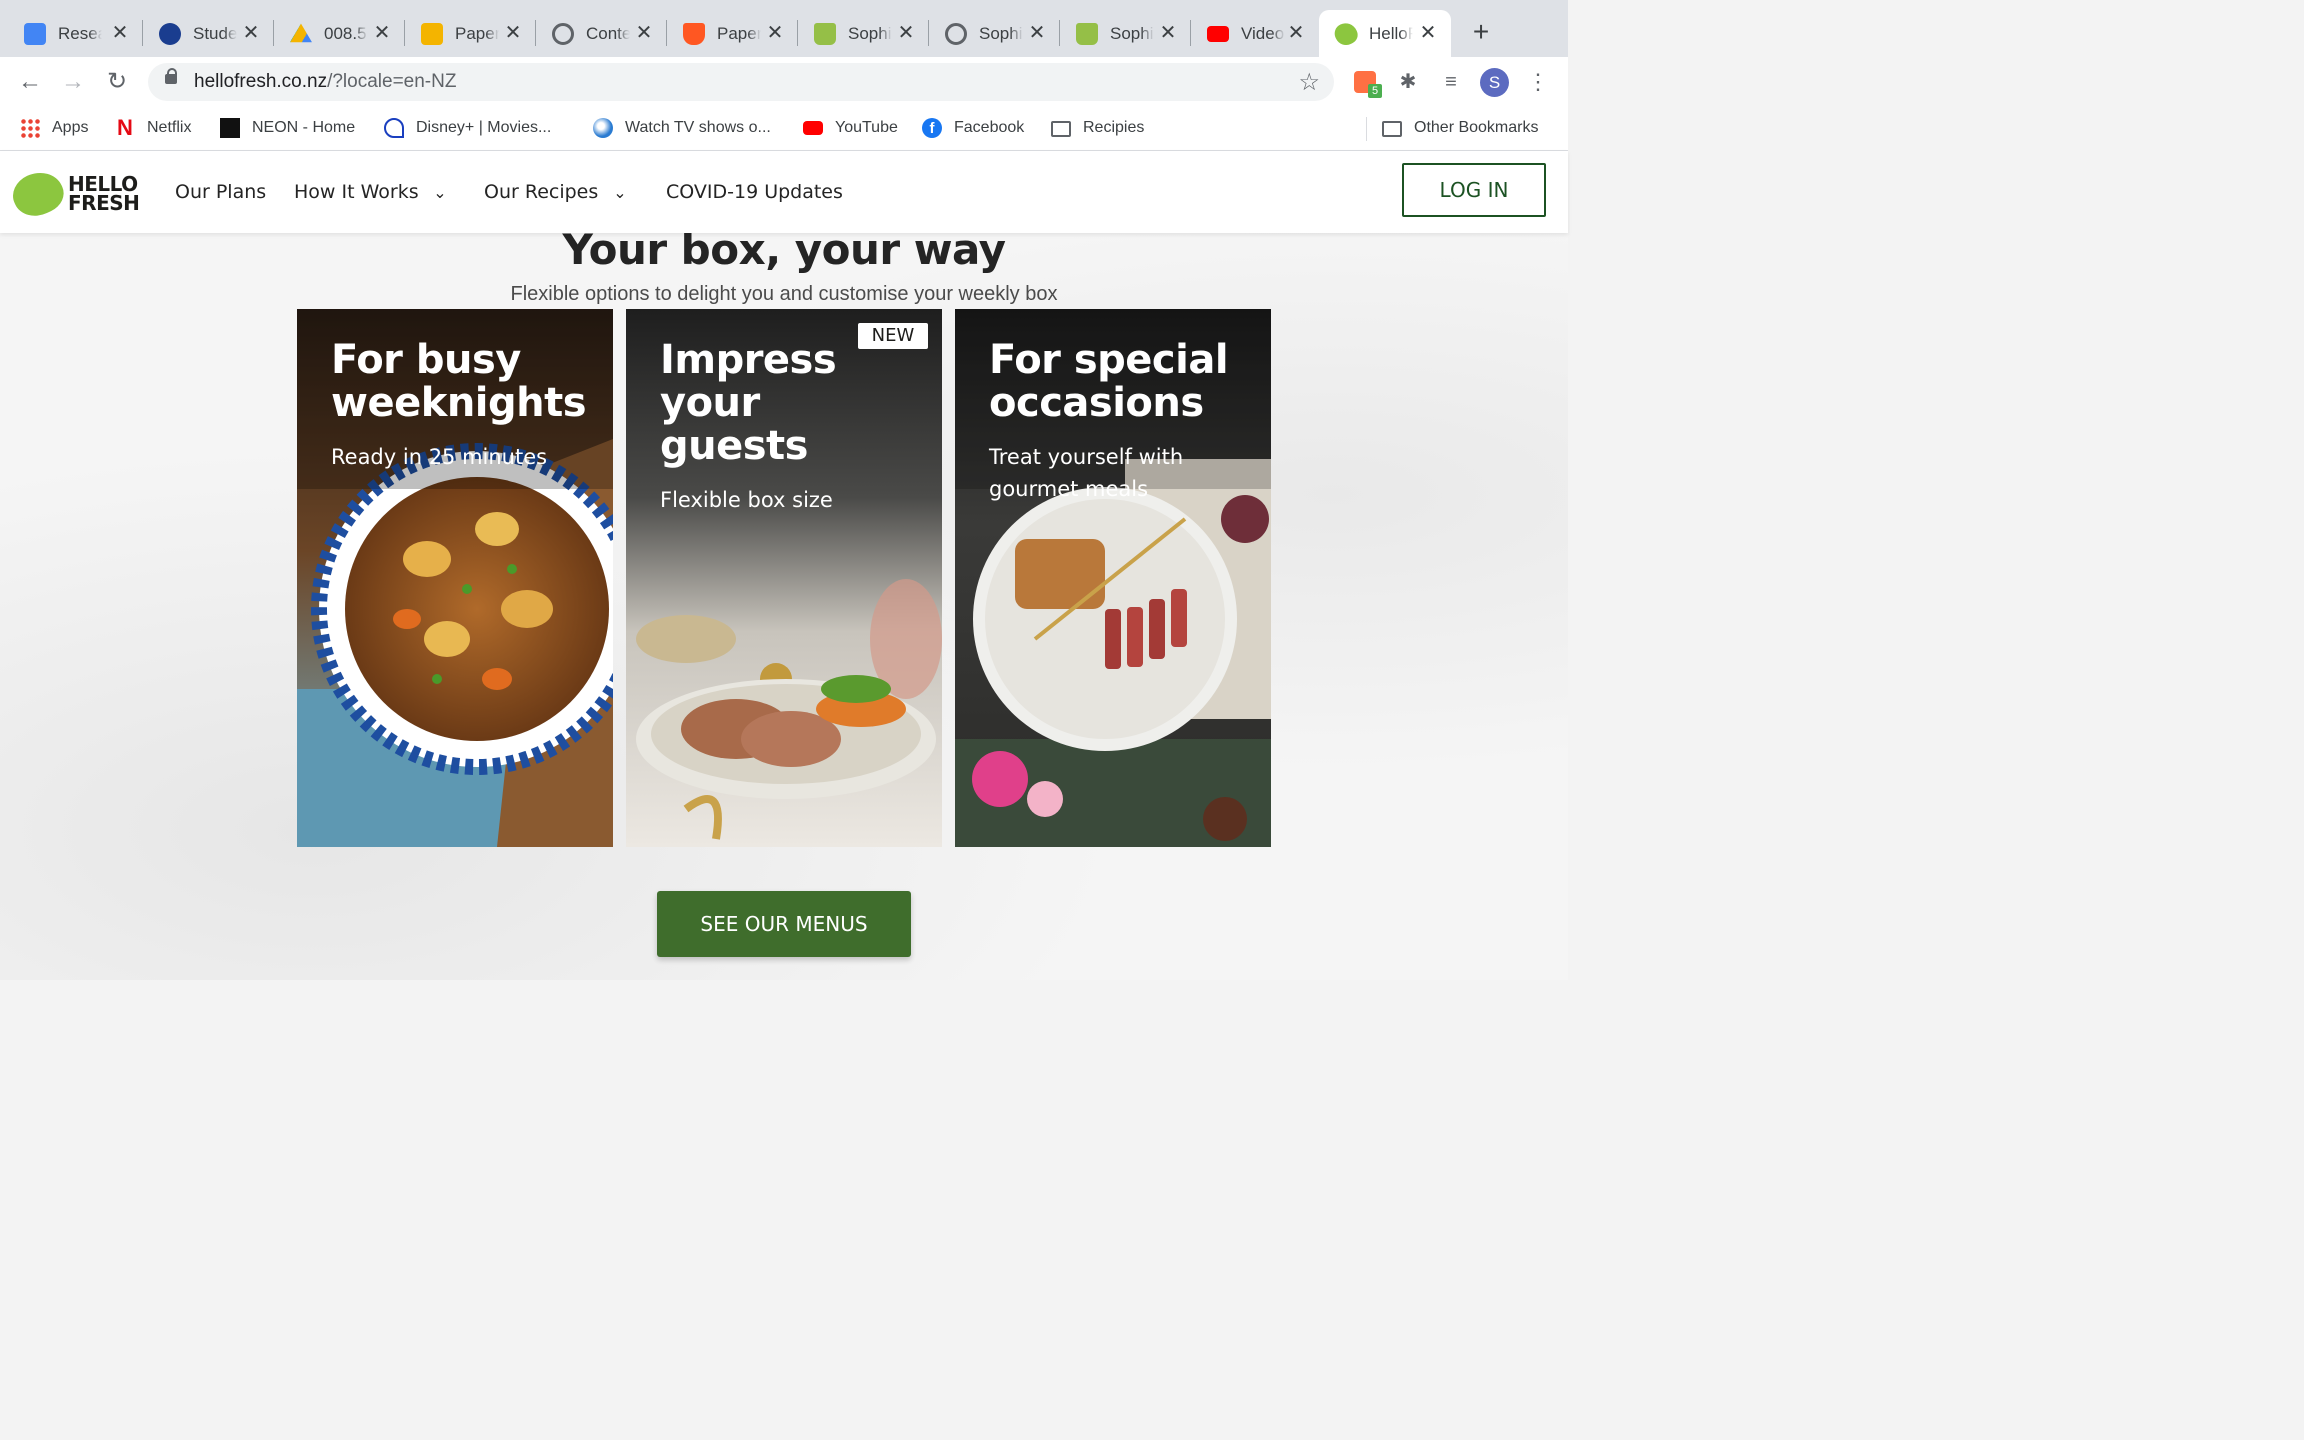 This screenshot has height=1440, width=2304. What do you see at coordinates (1114, 127) in the screenshot?
I see `bookmark-label: Recipies` at bounding box center [1114, 127].